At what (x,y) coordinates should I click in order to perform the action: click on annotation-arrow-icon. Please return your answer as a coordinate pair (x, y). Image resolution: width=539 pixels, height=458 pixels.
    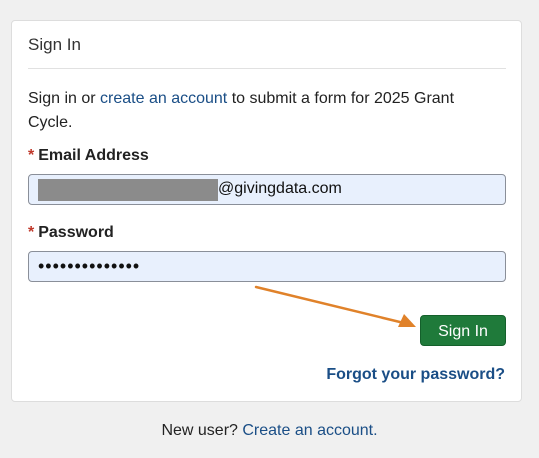
    Looking at the image, I should click on (335, 306).